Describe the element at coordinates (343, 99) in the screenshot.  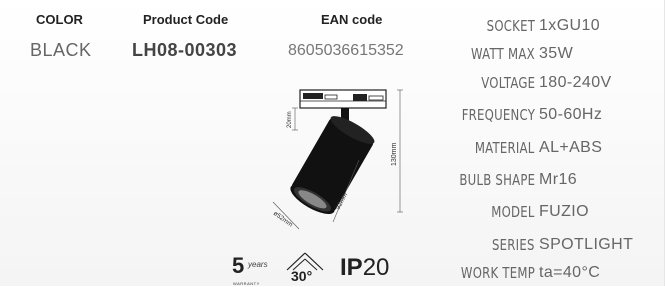
I see `track-adapter` at that location.